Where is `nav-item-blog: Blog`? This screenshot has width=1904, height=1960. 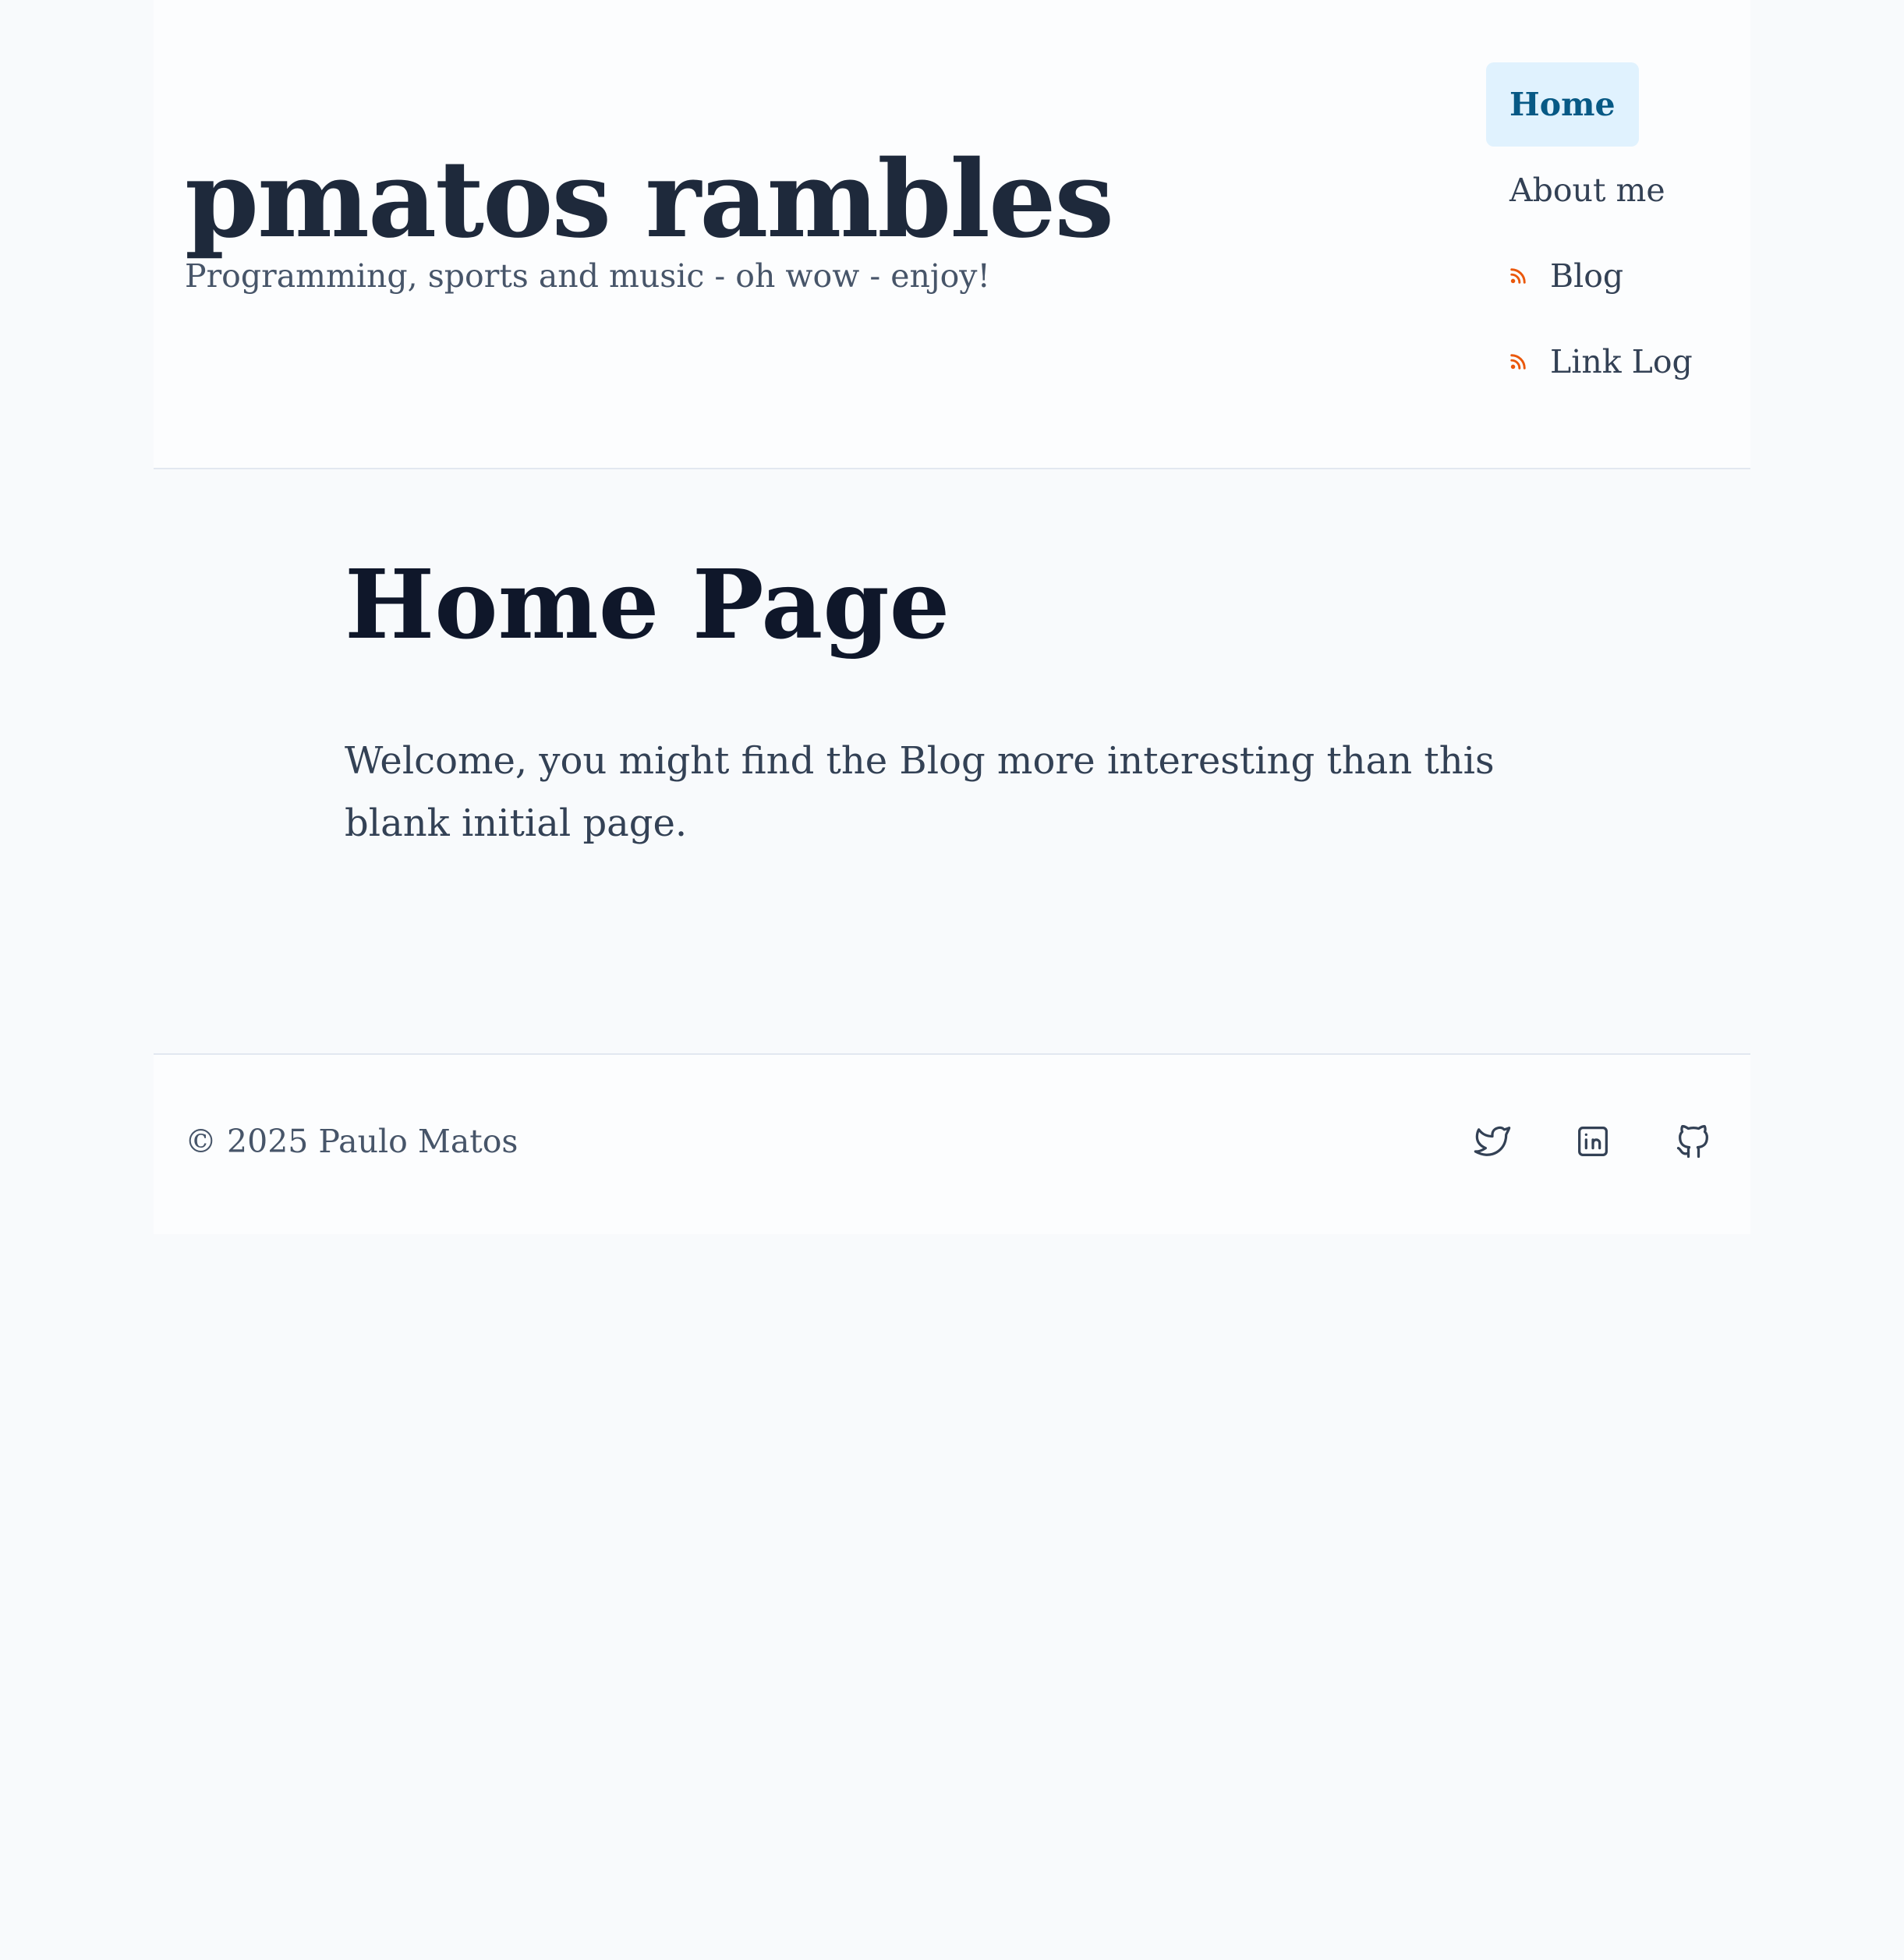 nav-item-blog: Blog is located at coordinates (1566, 276).